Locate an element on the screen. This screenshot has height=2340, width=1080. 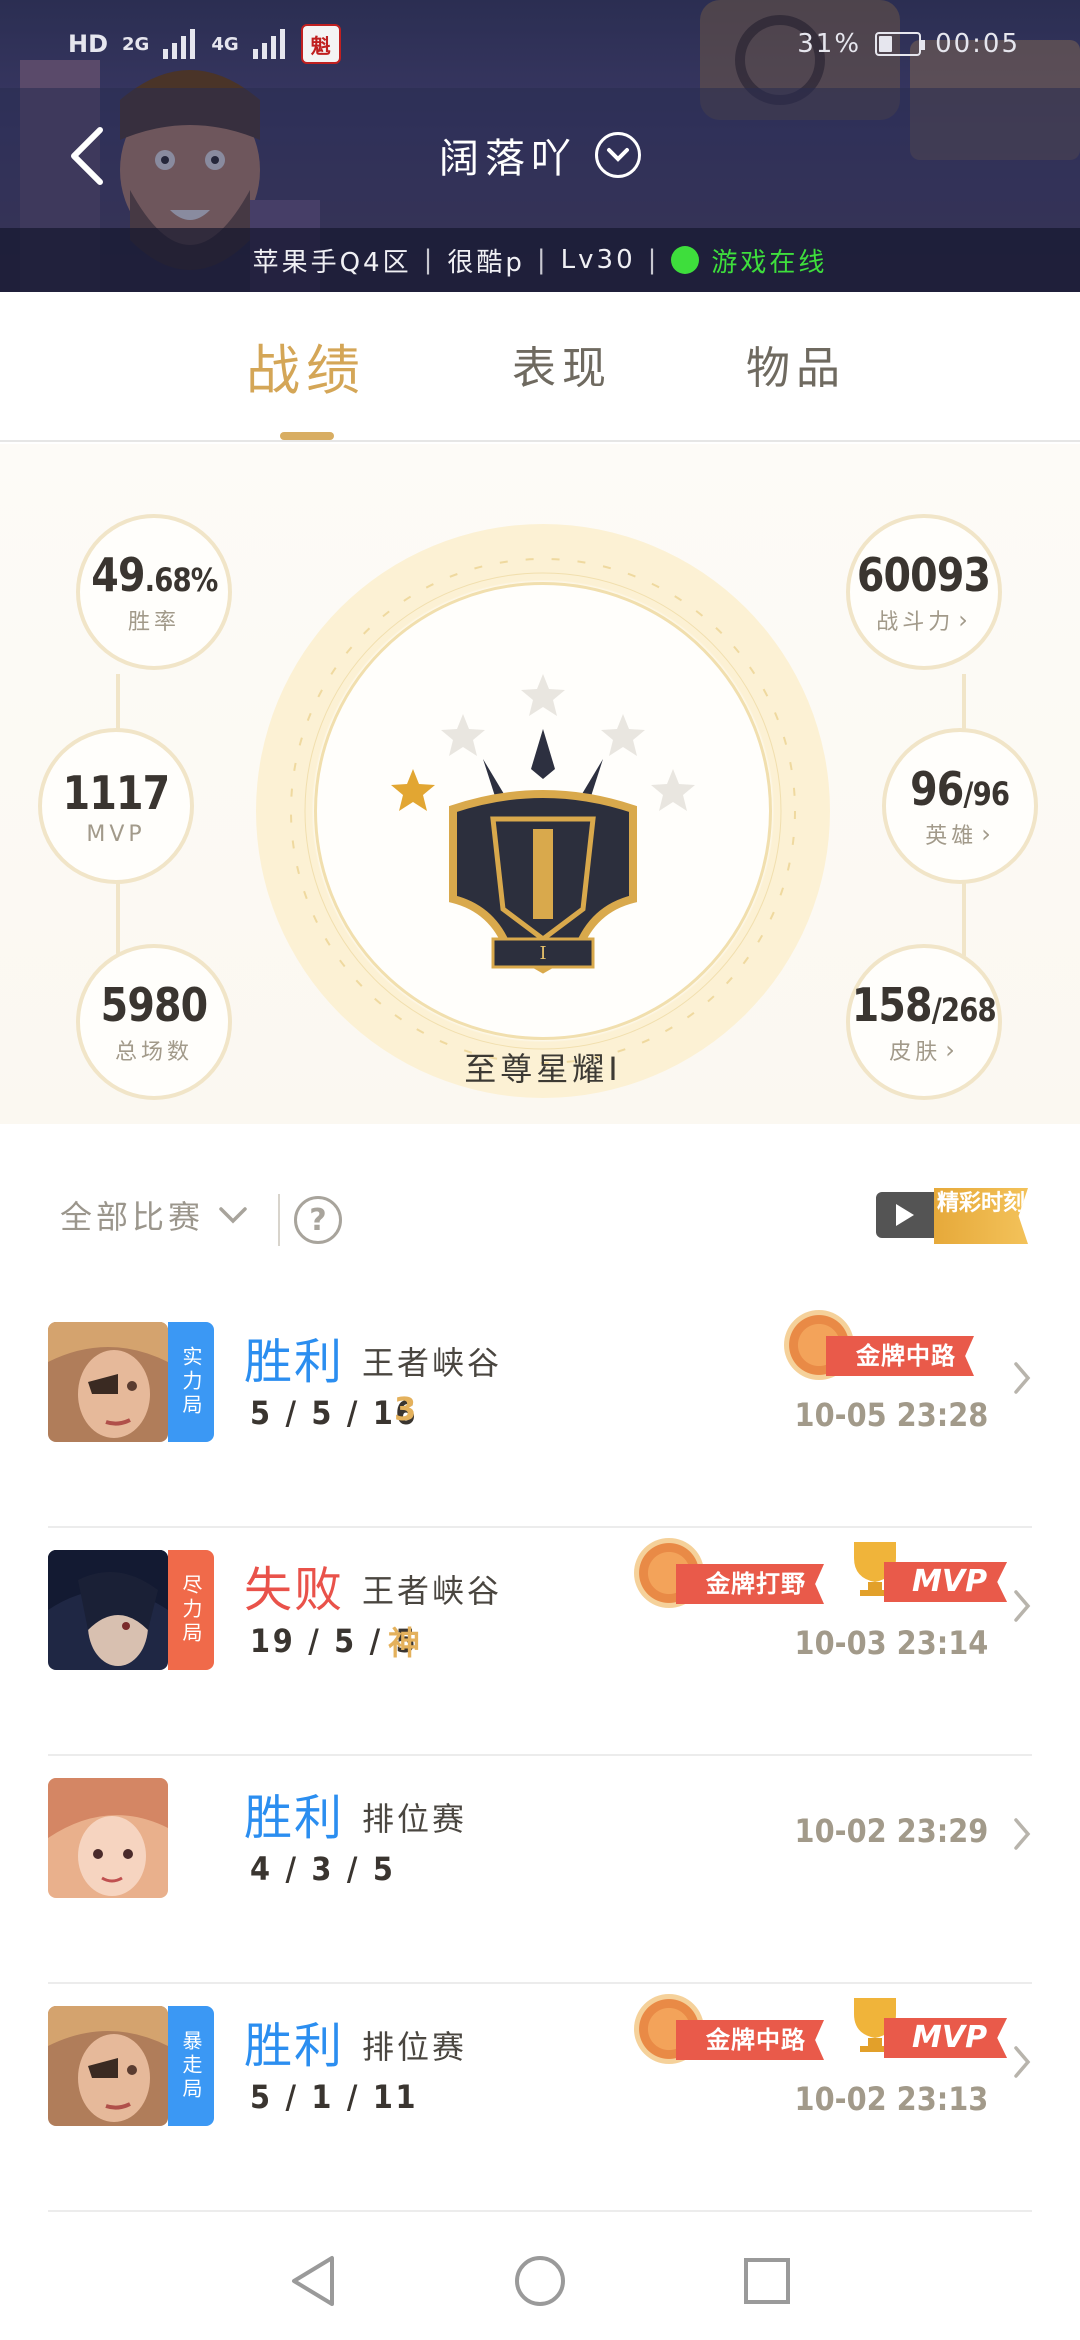
active-tab-indicator is located at coordinates (307, 436).